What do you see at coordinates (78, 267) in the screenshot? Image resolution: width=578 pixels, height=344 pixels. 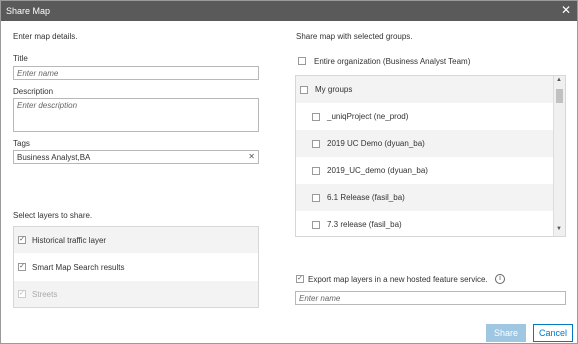 I see `layer-label: Smart Map Search results` at bounding box center [78, 267].